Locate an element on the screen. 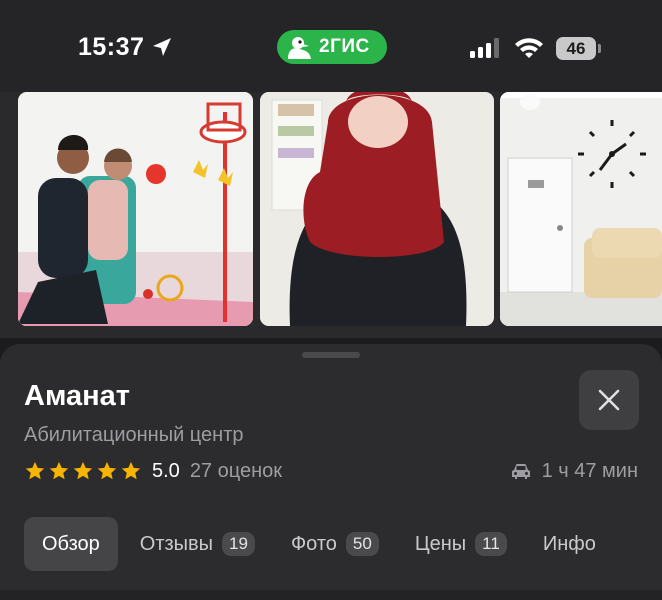  rating-stars is located at coordinates (83, 471).